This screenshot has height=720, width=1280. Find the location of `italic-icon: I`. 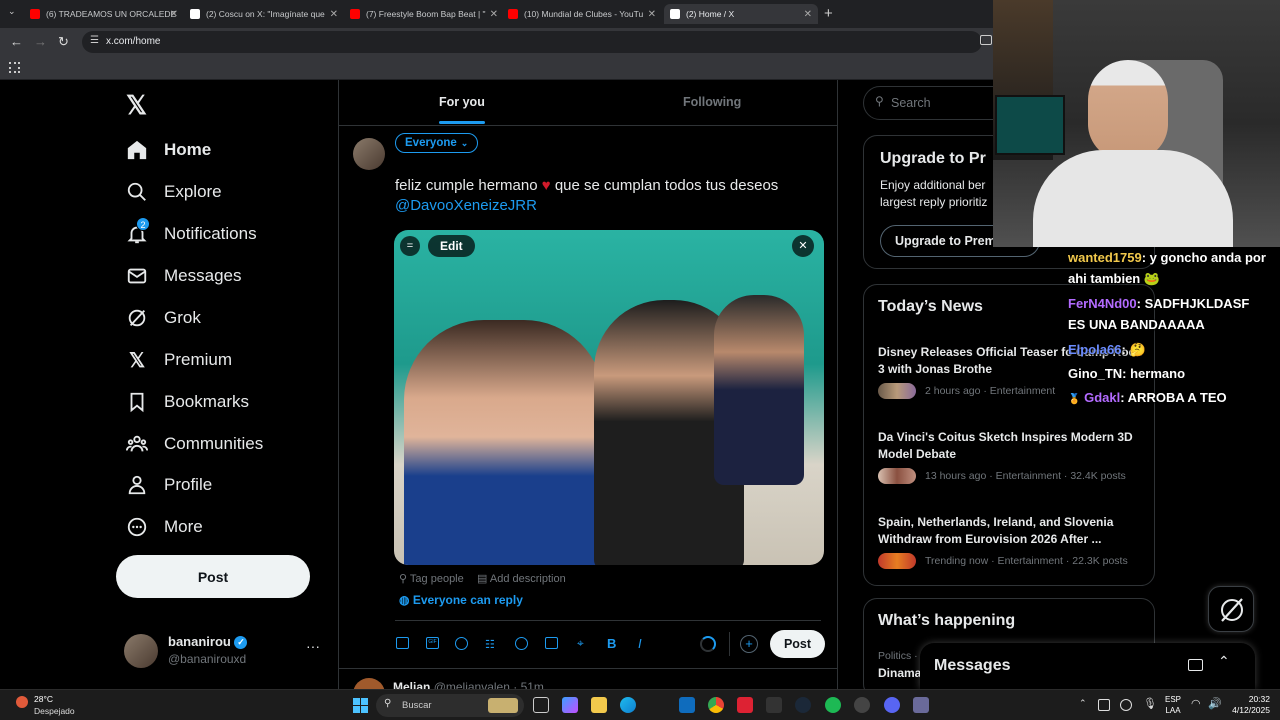

italic-icon: I is located at coordinates (640, 643).